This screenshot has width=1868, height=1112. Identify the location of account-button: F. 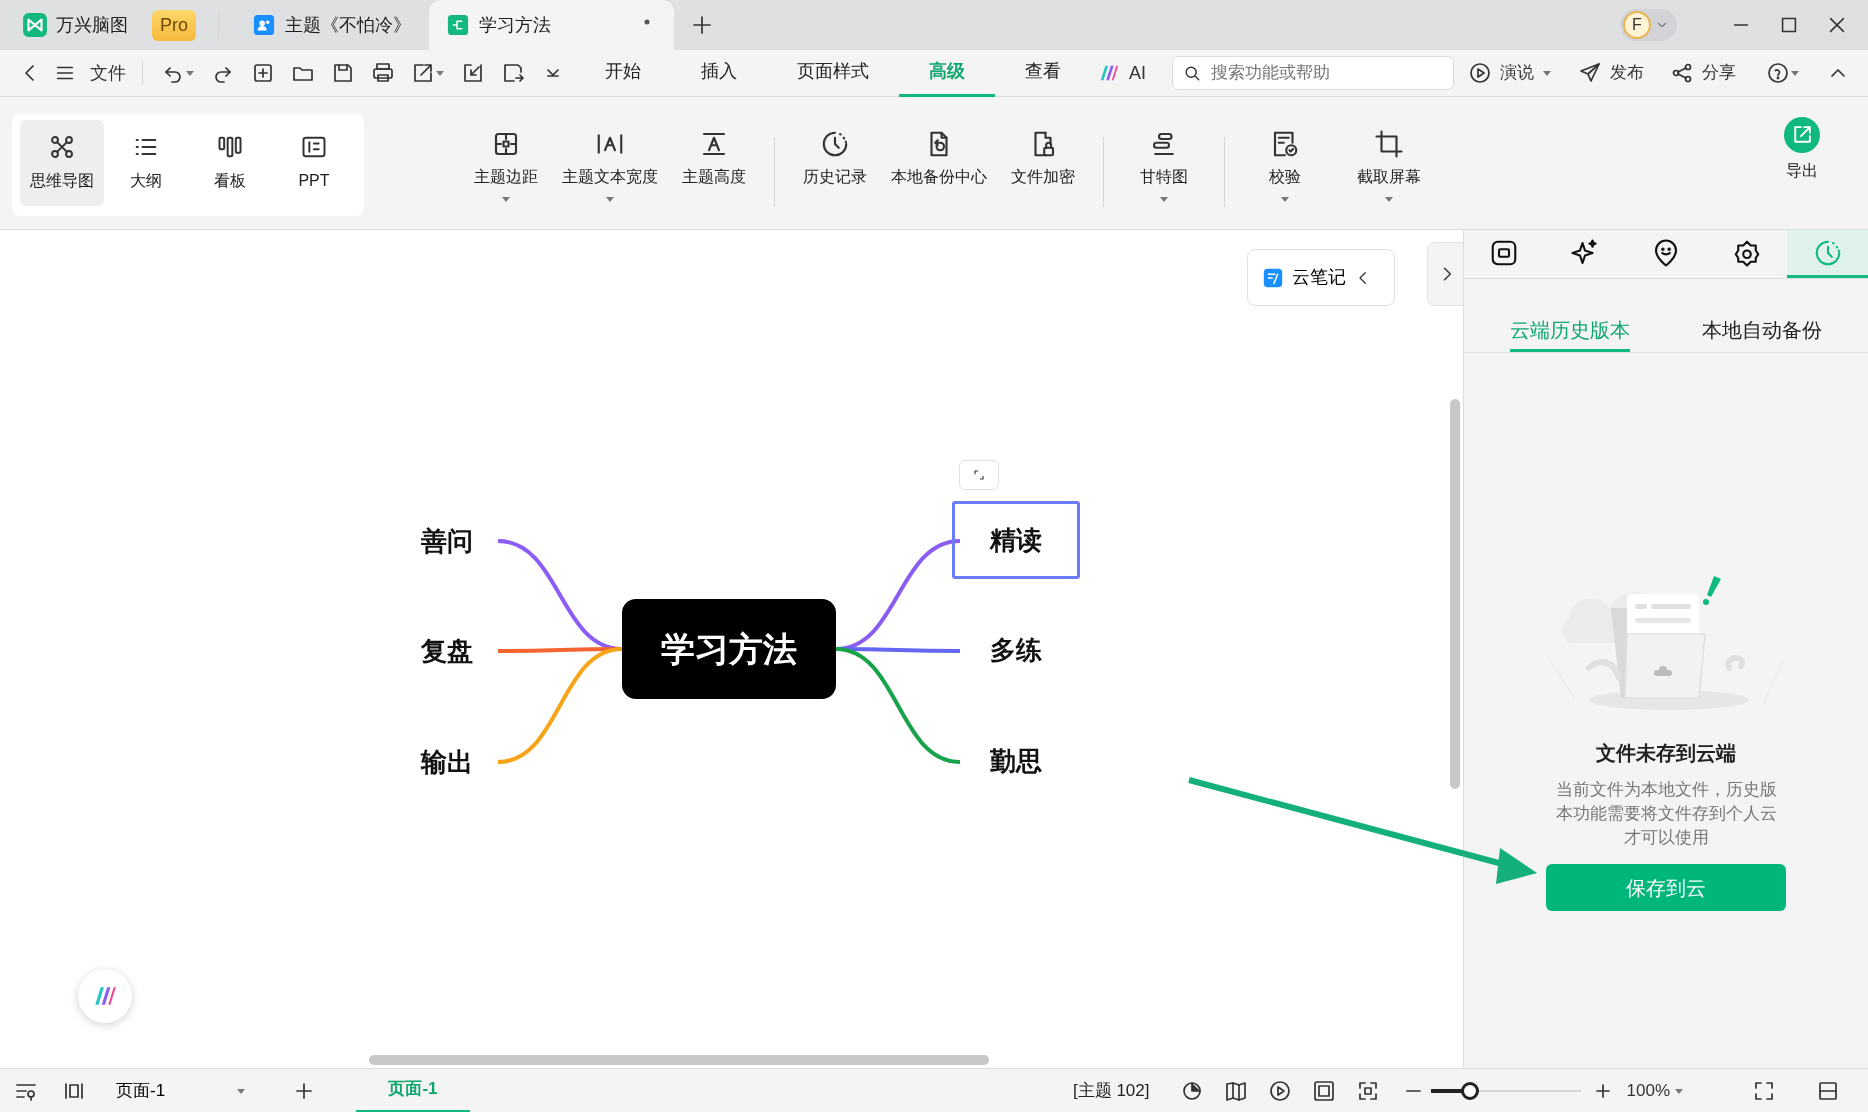
(1648, 25).